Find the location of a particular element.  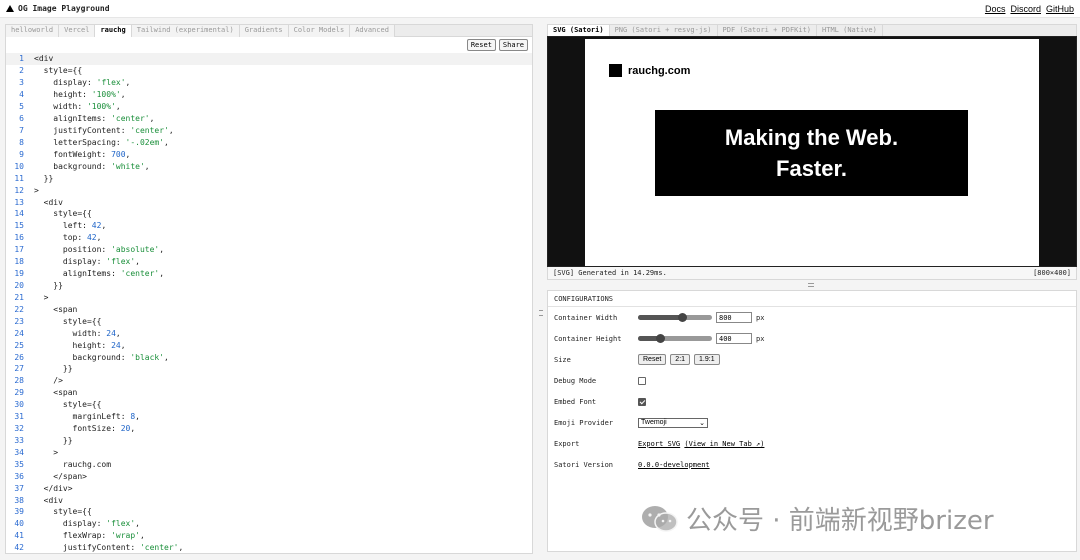

container-height-slider is located at coordinates (675, 338).